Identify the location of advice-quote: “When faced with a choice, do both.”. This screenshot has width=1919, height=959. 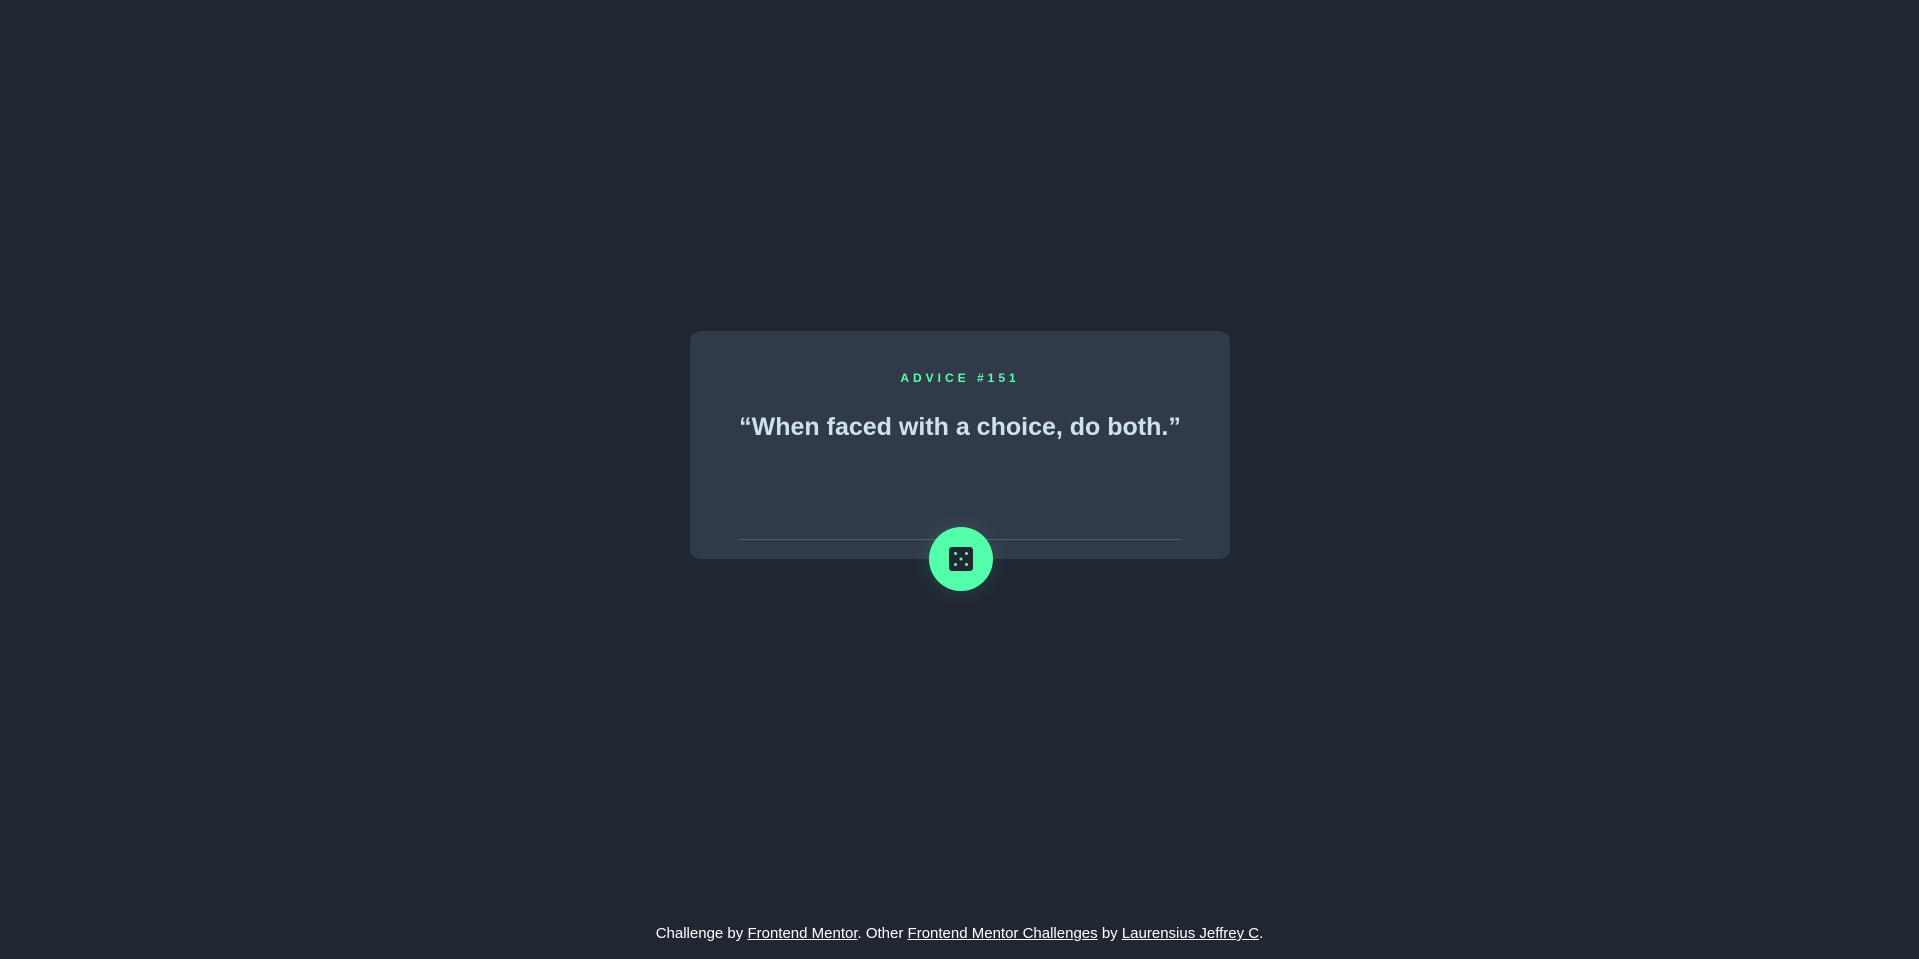
(960, 427).